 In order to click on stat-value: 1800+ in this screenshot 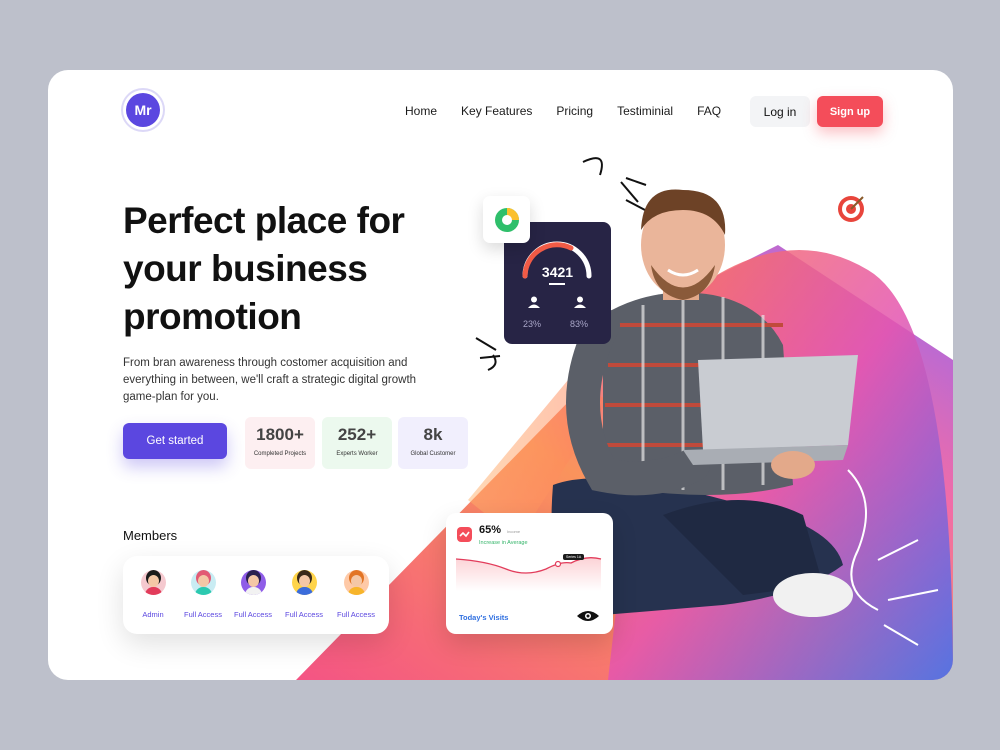, I will do `click(280, 434)`.